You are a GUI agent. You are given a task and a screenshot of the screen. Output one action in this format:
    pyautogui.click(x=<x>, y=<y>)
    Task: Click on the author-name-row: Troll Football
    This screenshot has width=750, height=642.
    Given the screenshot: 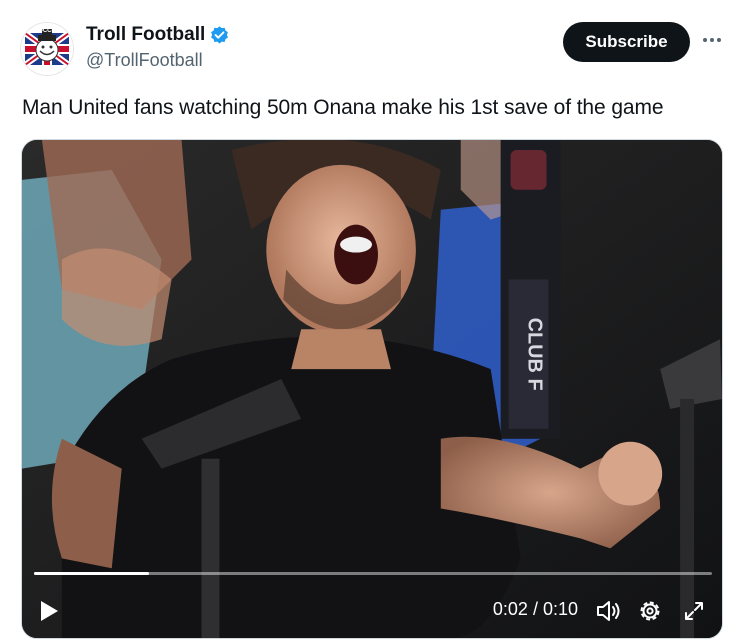 What is the action you would take?
    pyautogui.click(x=158, y=35)
    